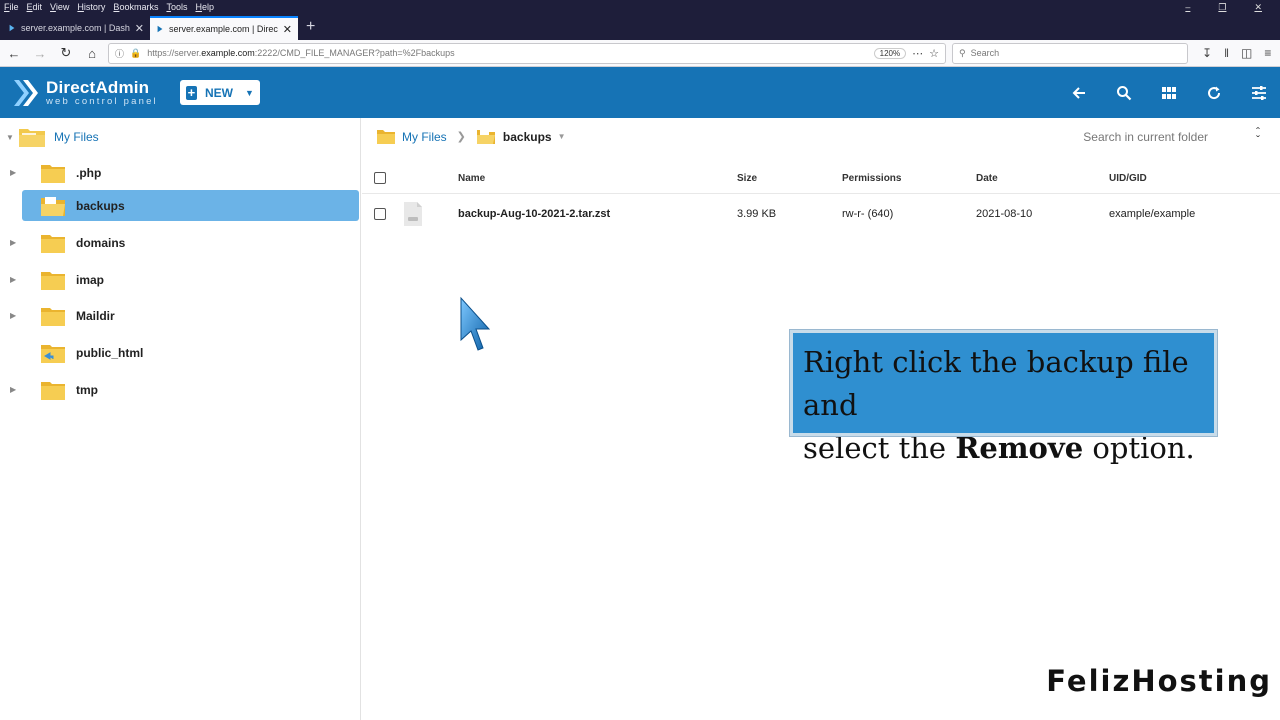 This screenshot has width=1280, height=720. I want to click on header-actions, so click(1168, 92).